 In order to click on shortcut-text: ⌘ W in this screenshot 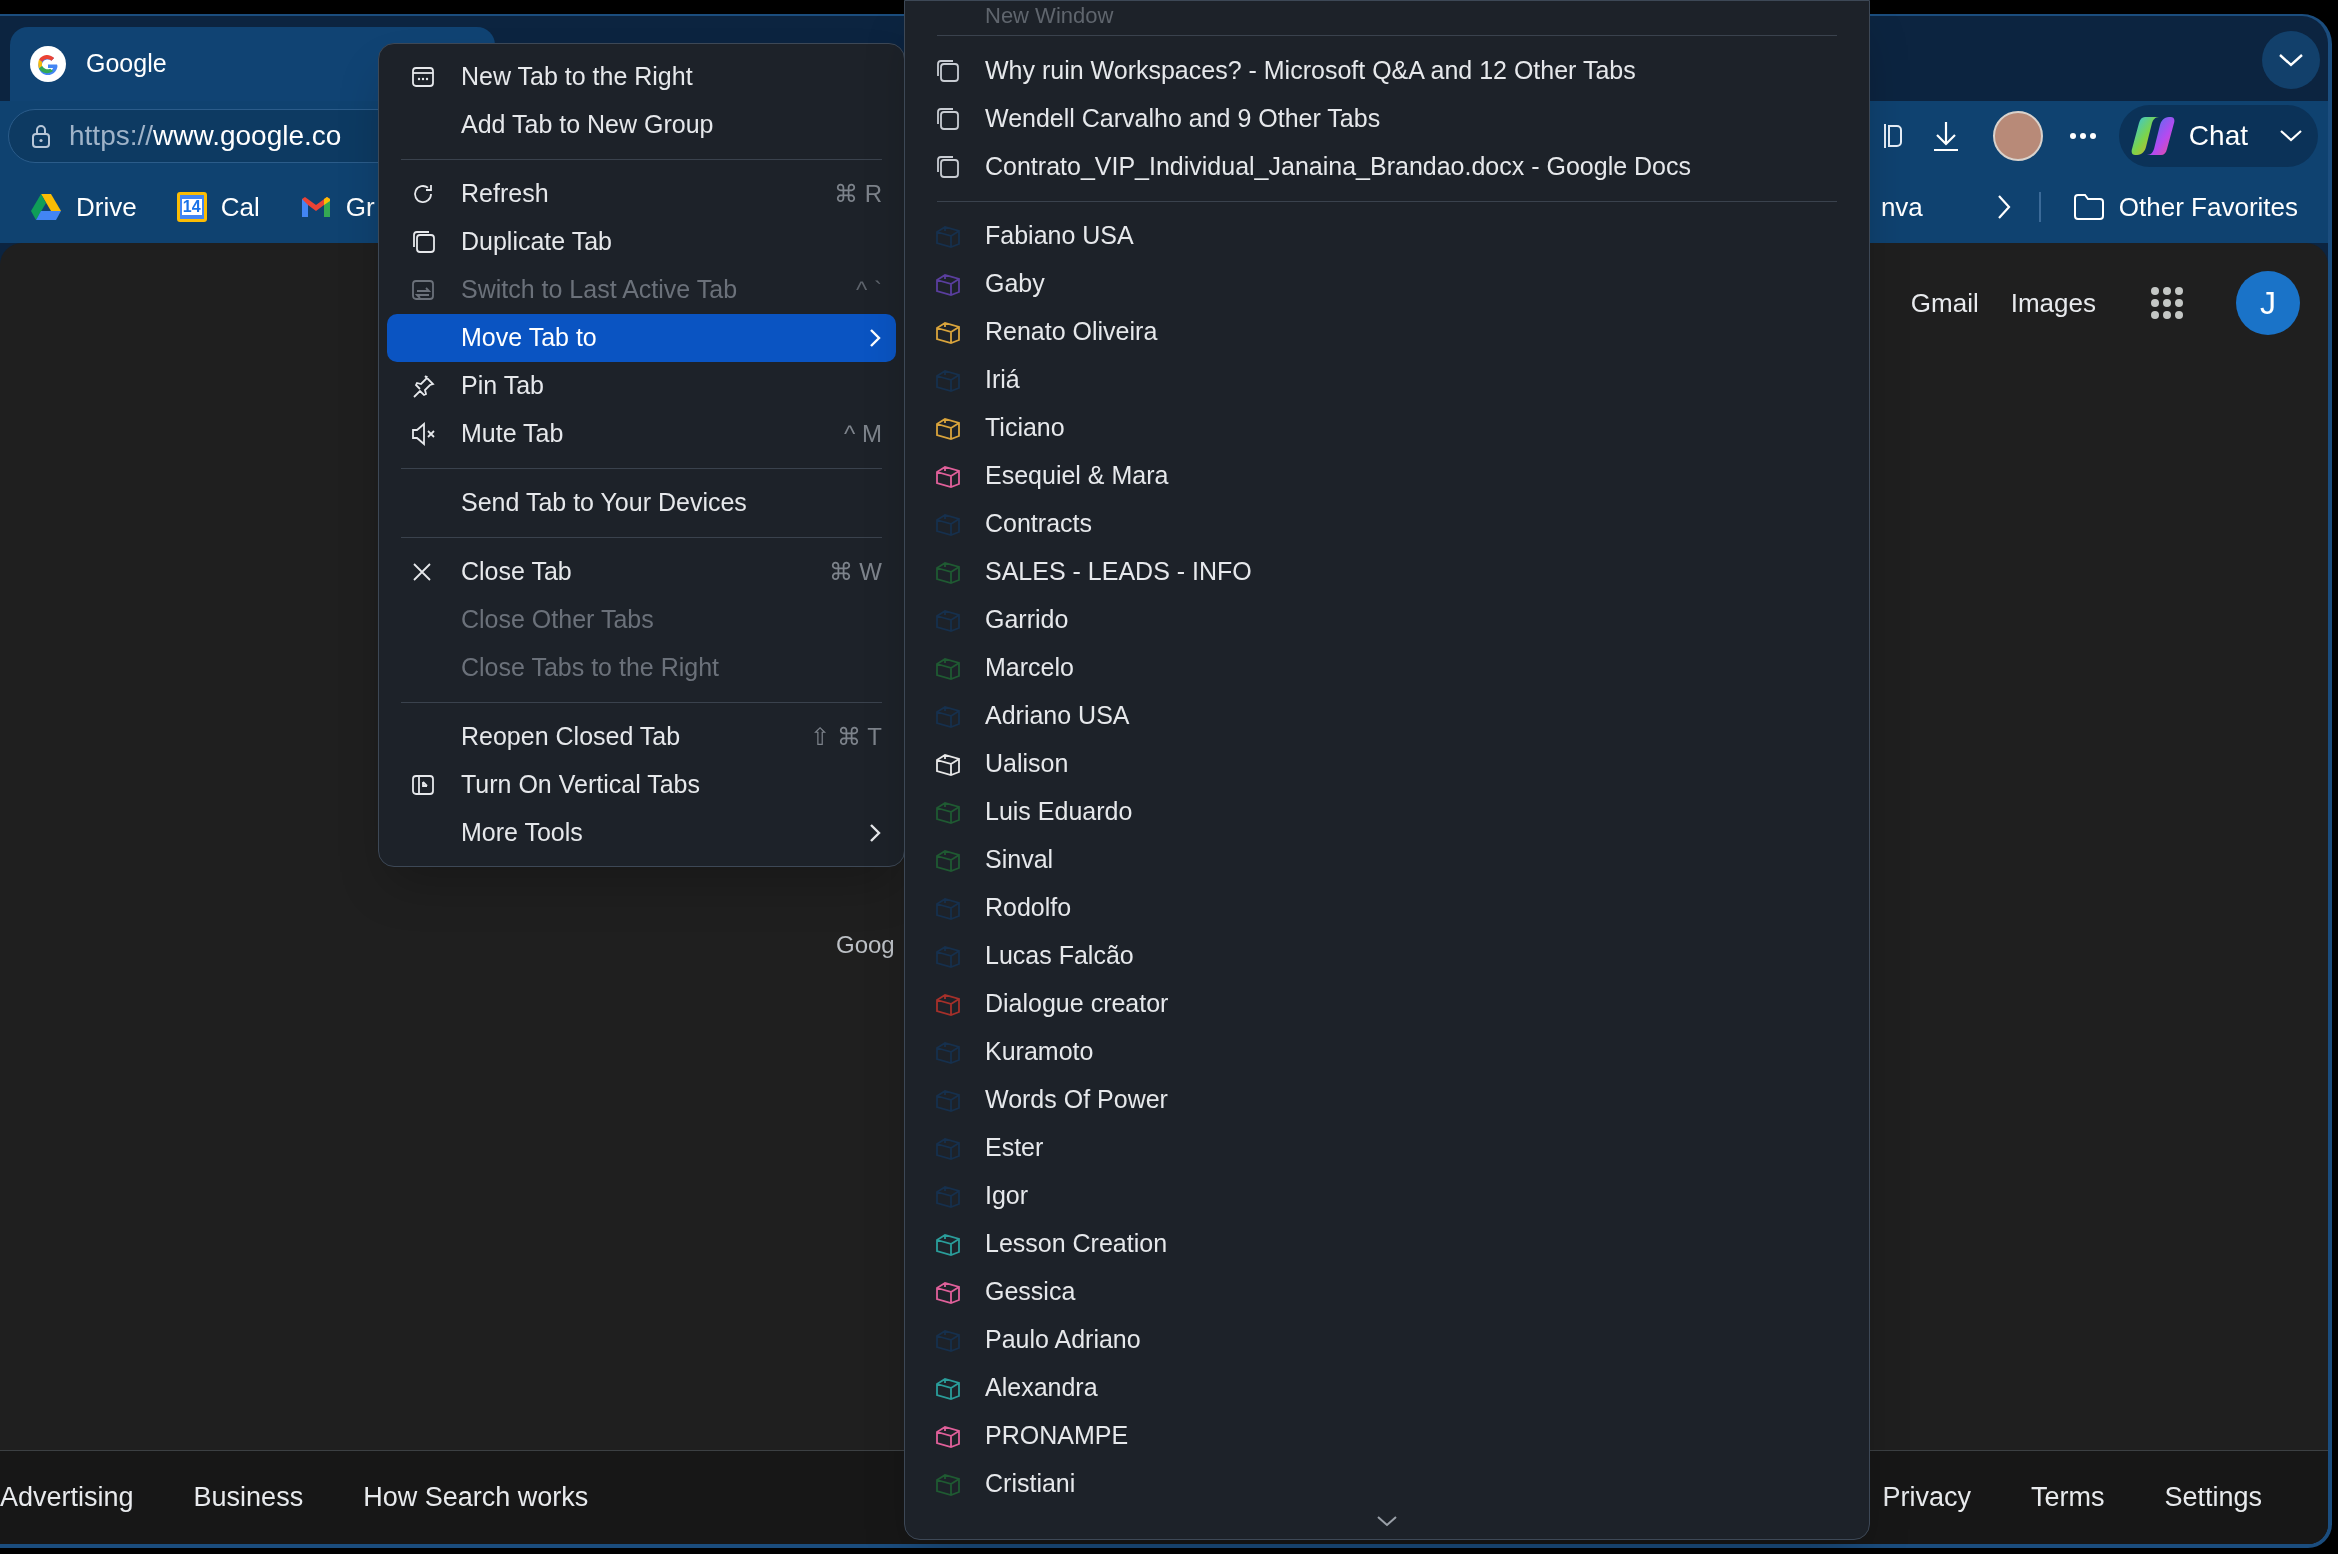, I will do `click(855, 572)`.